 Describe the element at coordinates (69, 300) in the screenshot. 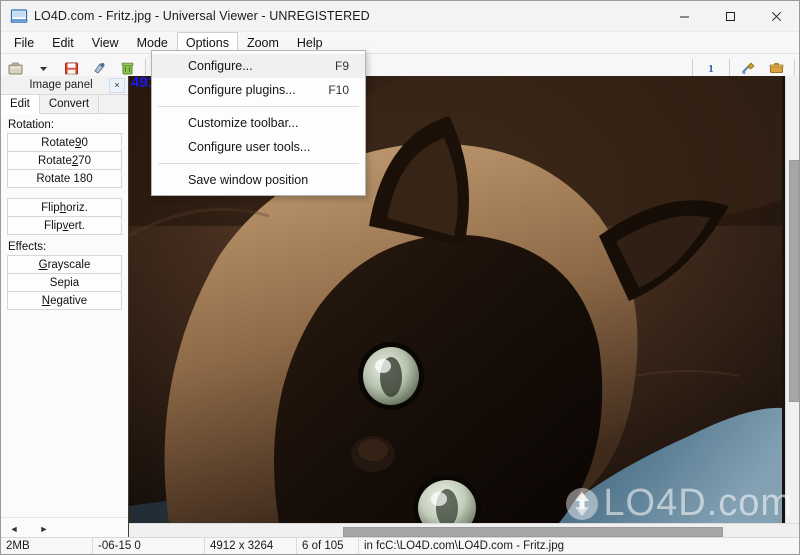

I see `negative-post: egative` at that location.